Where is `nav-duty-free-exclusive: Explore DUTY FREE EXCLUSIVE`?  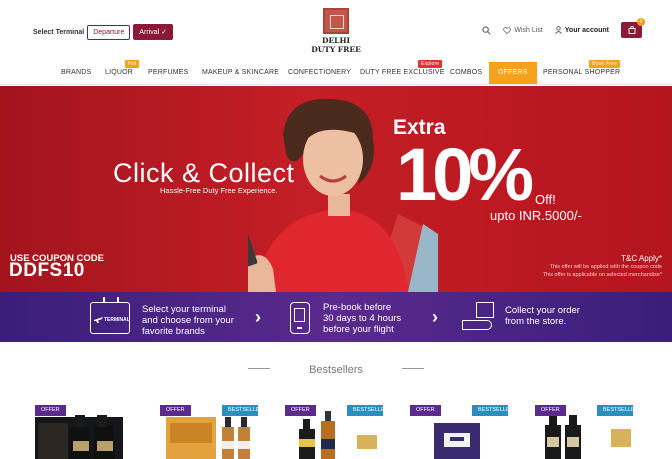
nav-duty-free-exclusive: Explore DUTY FREE EXCLUSIVE is located at coordinates (402, 68).